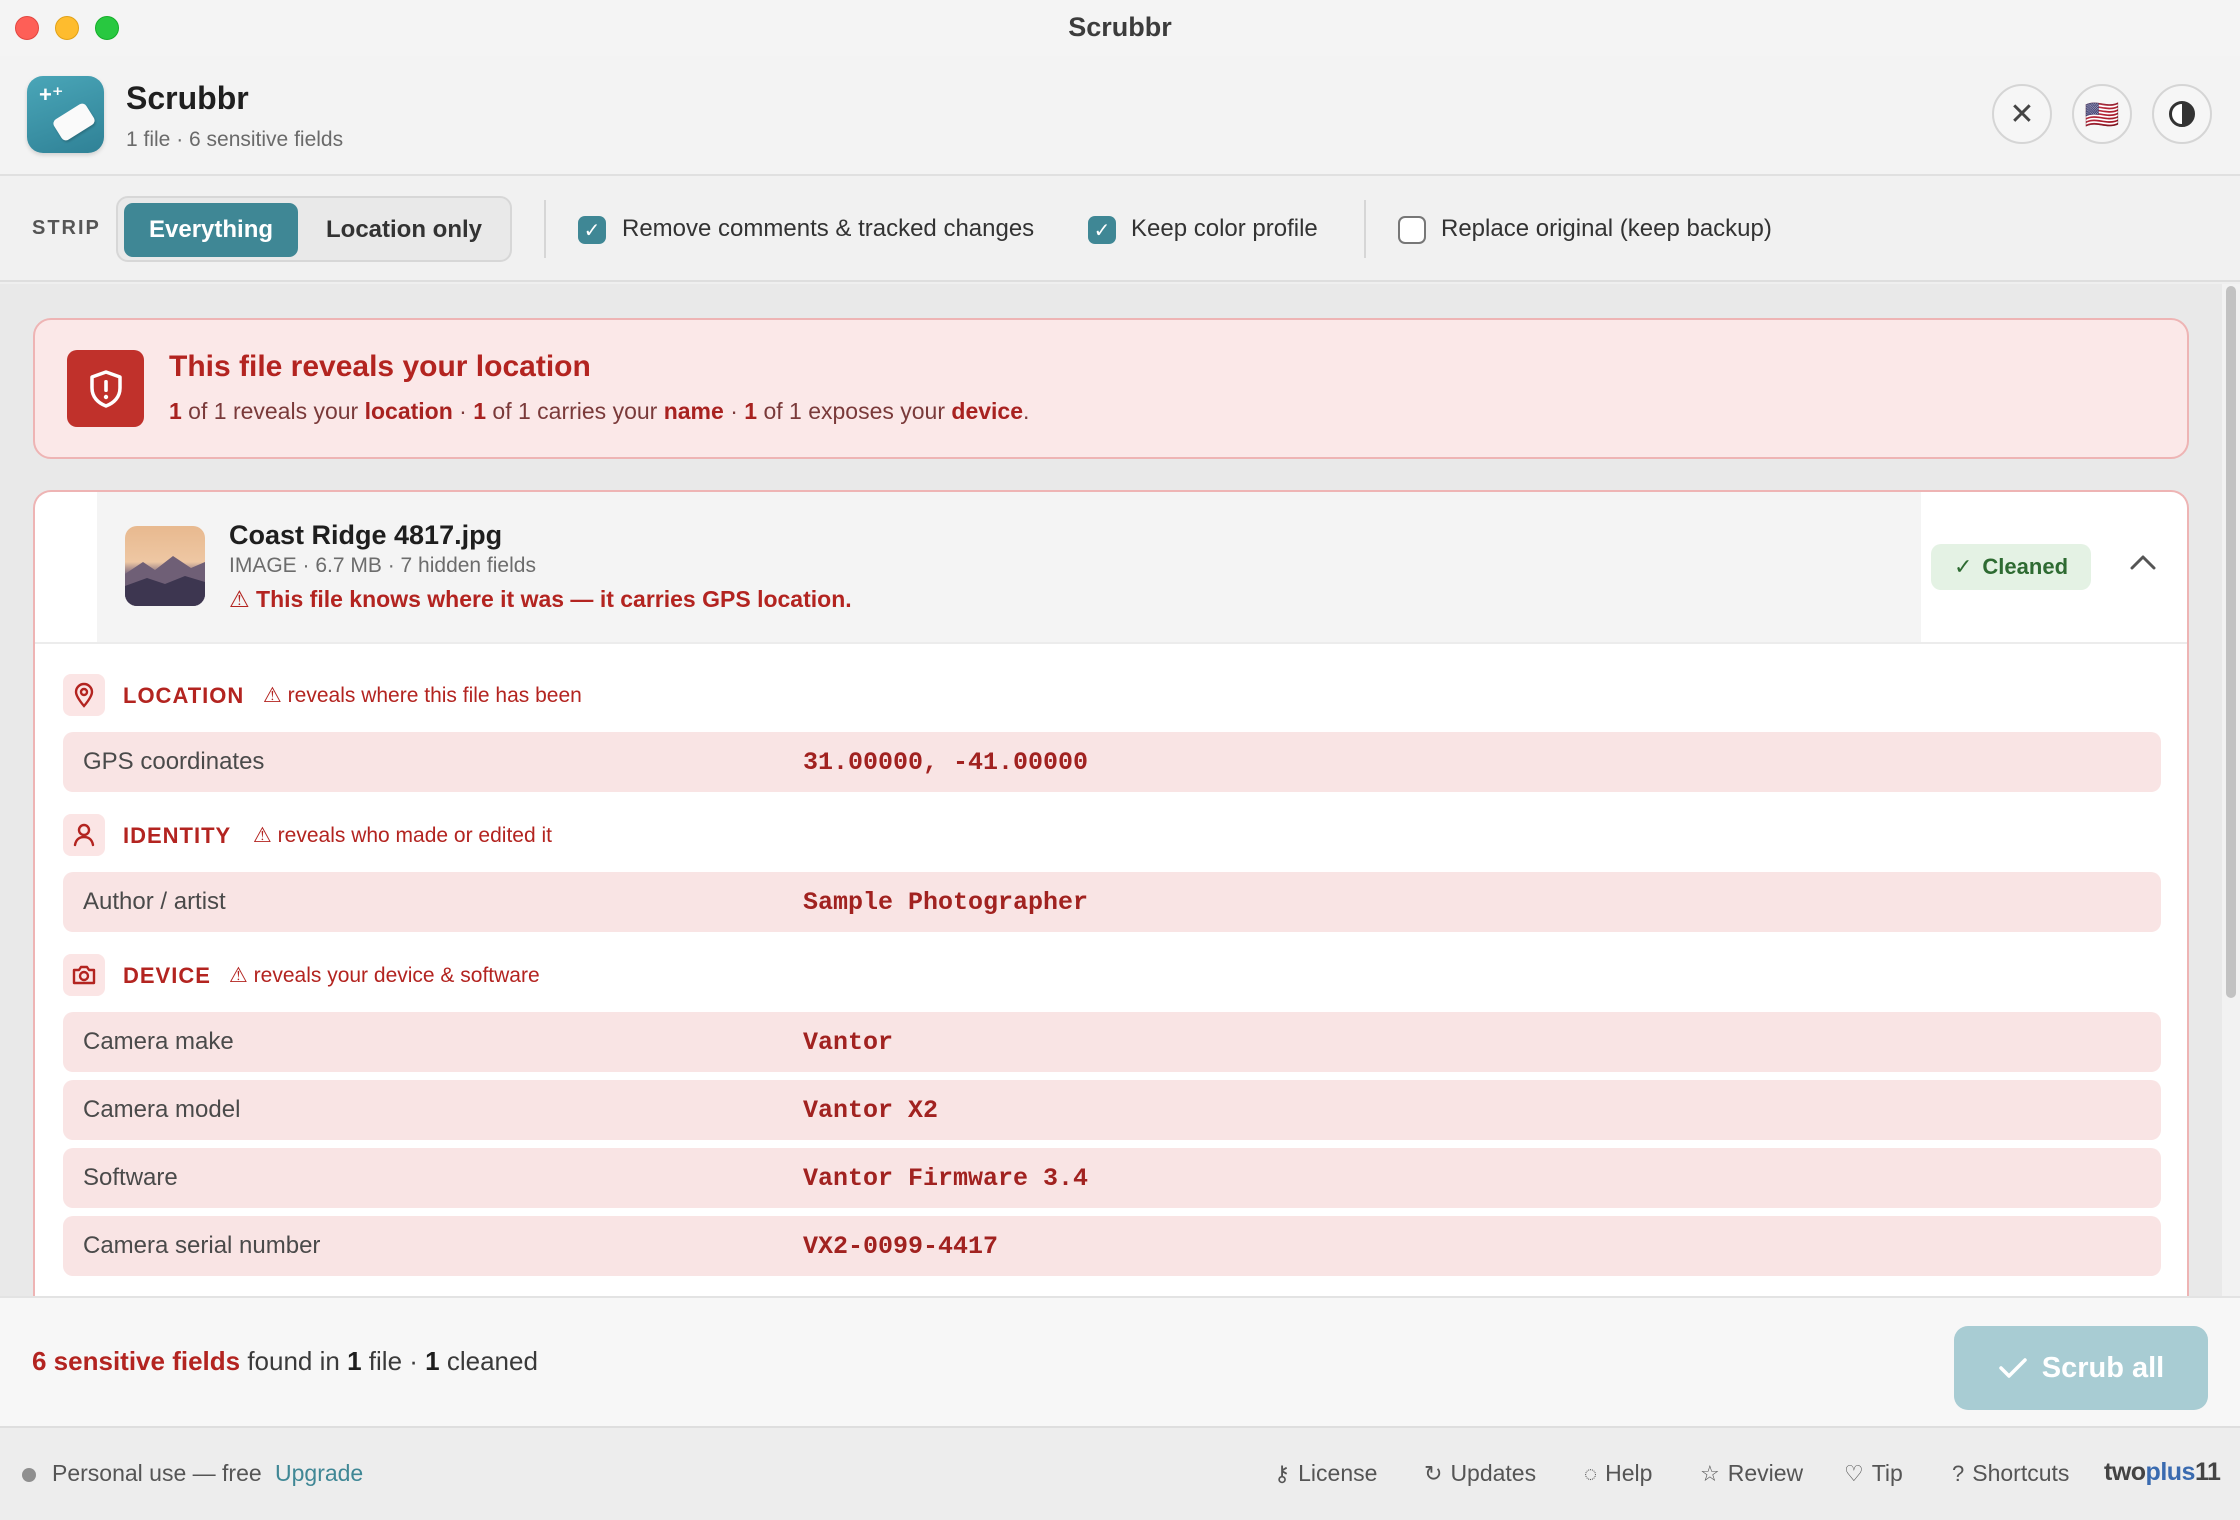 Image resolution: width=2240 pixels, height=1520 pixels. I want to click on star-icon: ☆, so click(1710, 1473).